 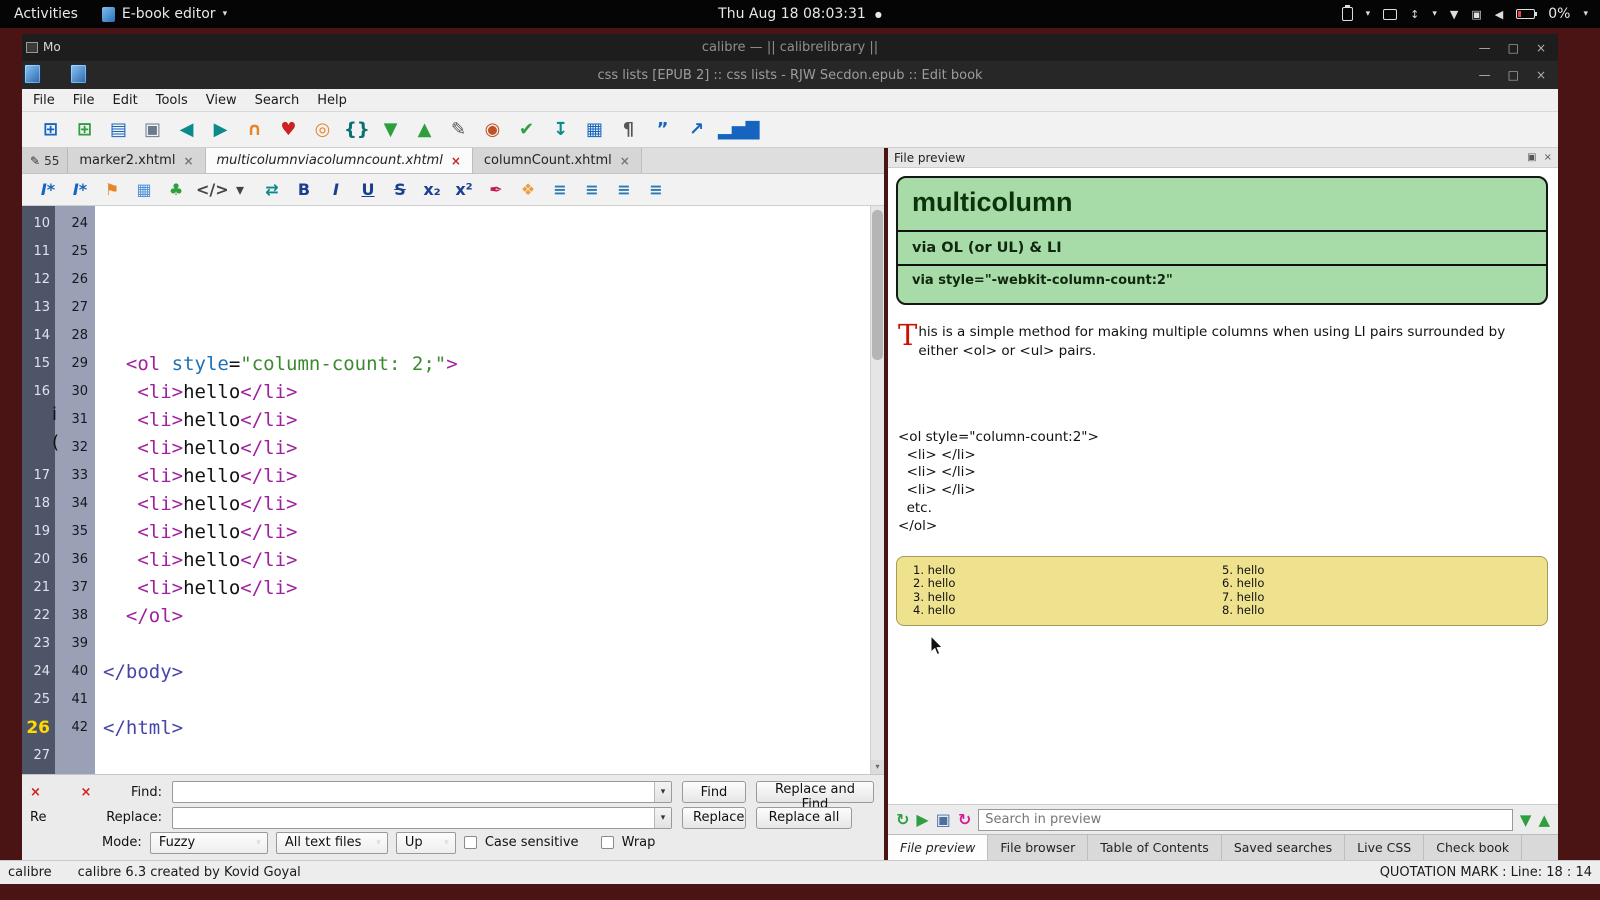 I want to click on code-line: <ol style="column-count: 2;">, so click(x=493, y=364).